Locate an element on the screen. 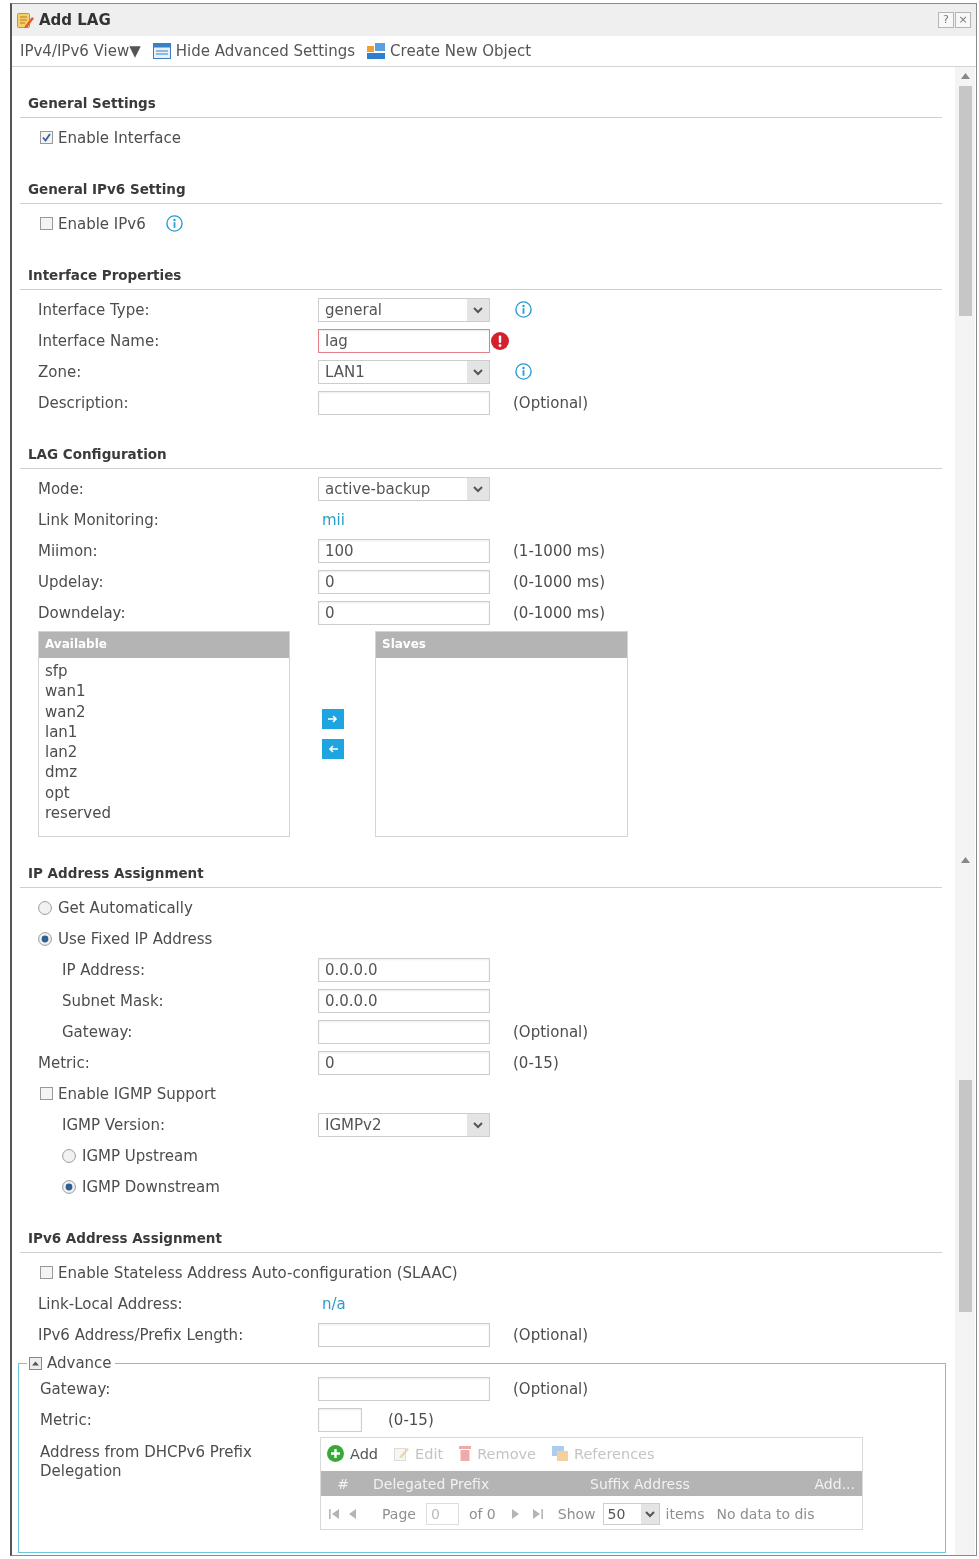 This screenshot has height=1559, width=979. close-button: × is located at coordinates (963, 20).